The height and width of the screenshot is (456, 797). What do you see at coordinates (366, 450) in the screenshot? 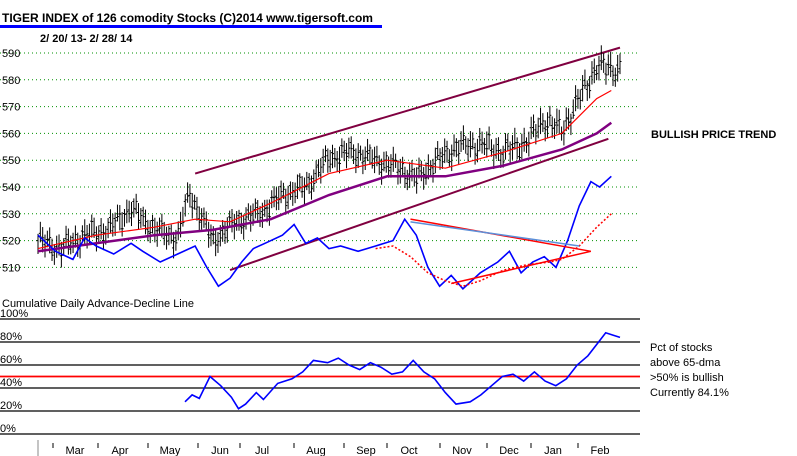
I see `month-label: Sep` at bounding box center [366, 450].